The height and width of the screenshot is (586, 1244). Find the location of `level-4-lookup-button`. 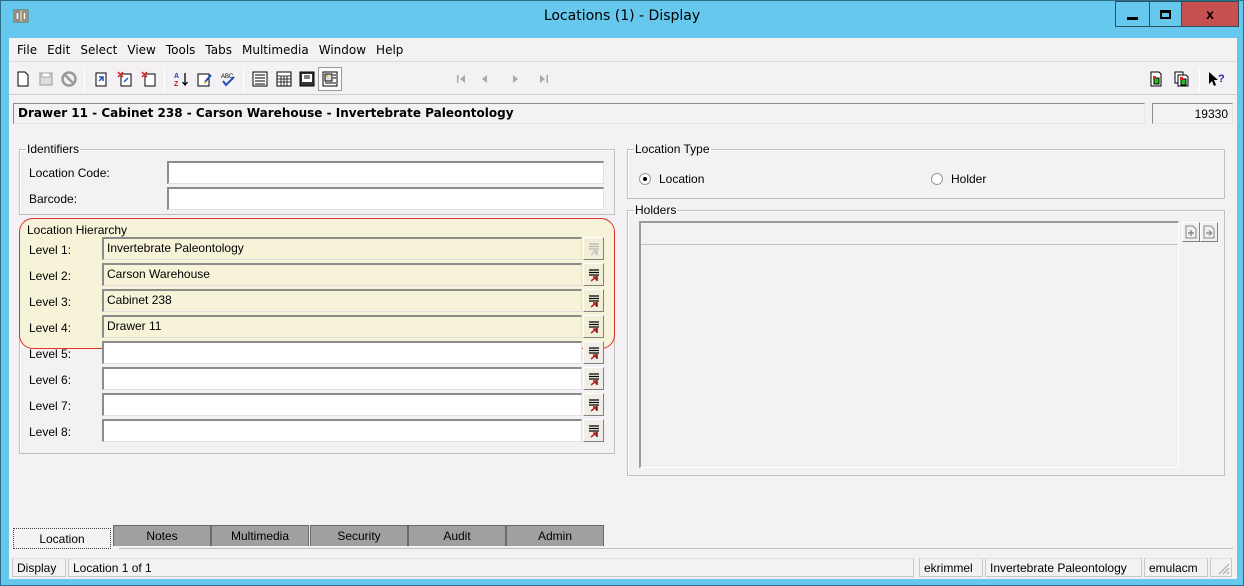

level-4-lookup-button is located at coordinates (593, 326).